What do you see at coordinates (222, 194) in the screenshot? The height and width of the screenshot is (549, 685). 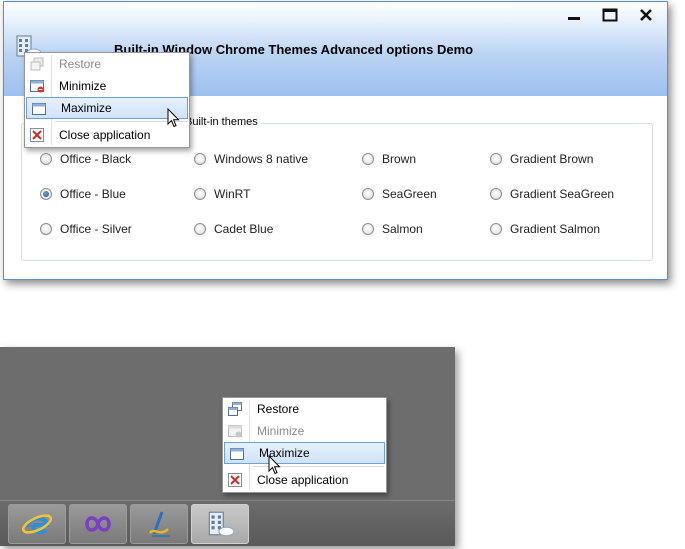 I see `theme-option-winrt: WinRT` at bounding box center [222, 194].